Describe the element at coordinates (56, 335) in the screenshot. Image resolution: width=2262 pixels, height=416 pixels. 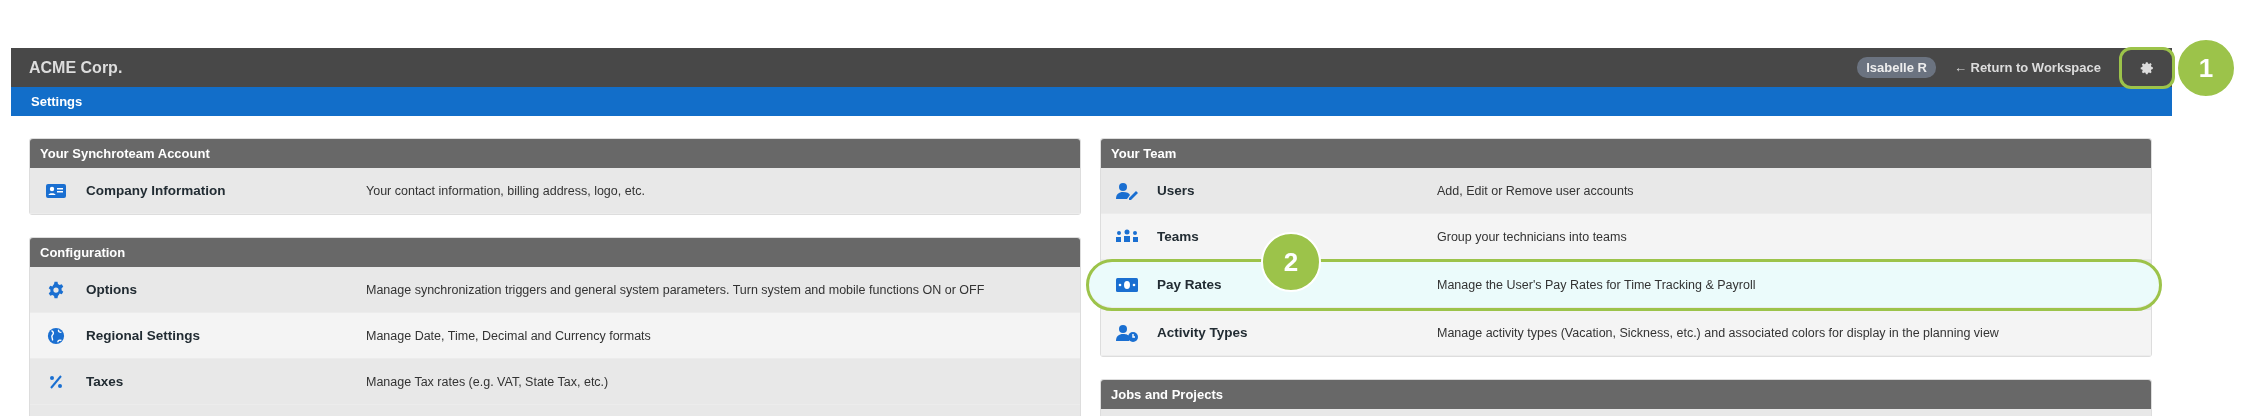
I see `globe-icon` at that location.